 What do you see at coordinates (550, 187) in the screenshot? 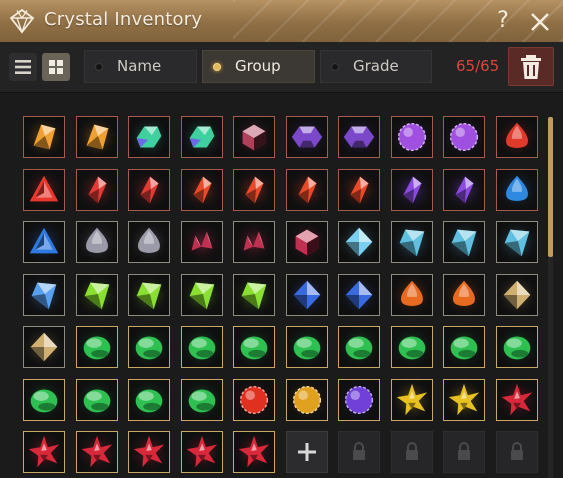
I see `scrollbar-thumb` at bounding box center [550, 187].